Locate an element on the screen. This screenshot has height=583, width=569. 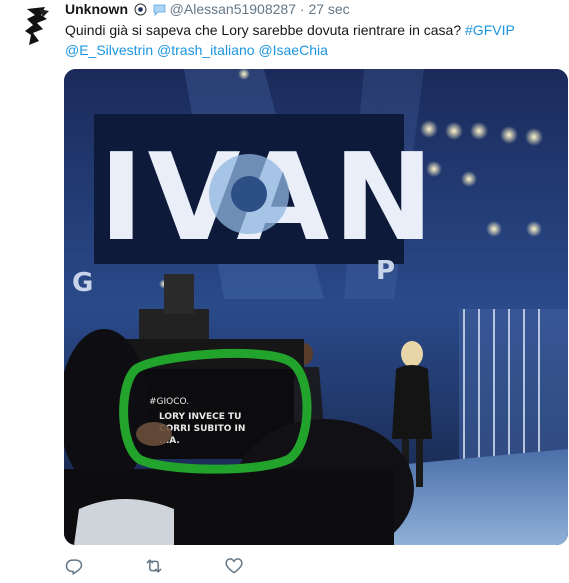
heart-icon is located at coordinates (234, 566).